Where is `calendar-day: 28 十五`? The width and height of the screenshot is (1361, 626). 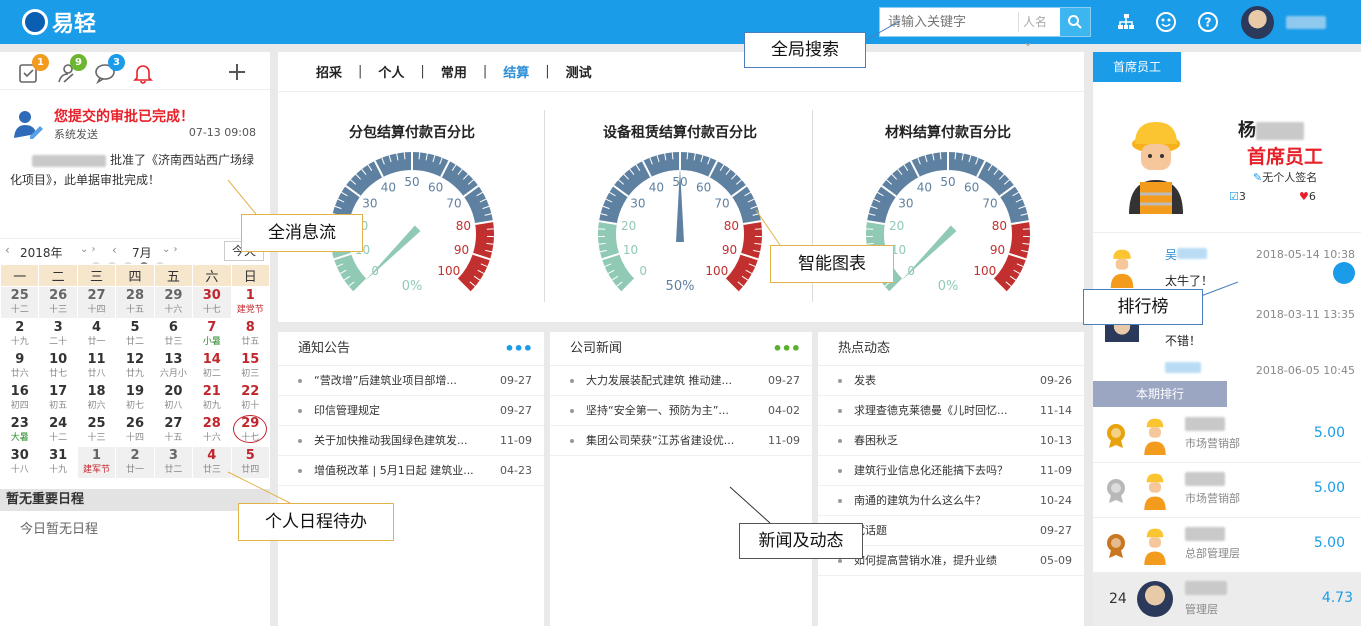
calendar-day: 28 十五 is located at coordinates (135, 302).